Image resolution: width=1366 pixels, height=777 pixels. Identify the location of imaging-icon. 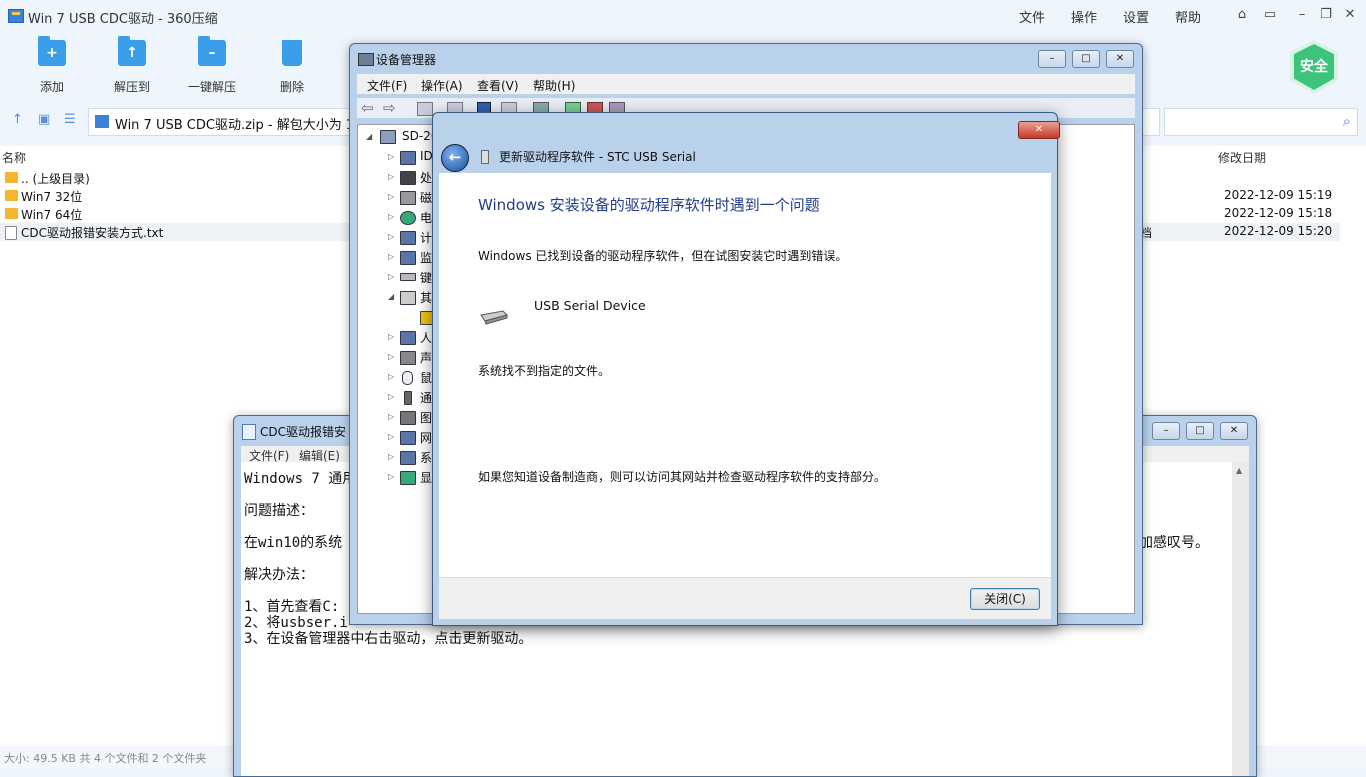
(408, 418).